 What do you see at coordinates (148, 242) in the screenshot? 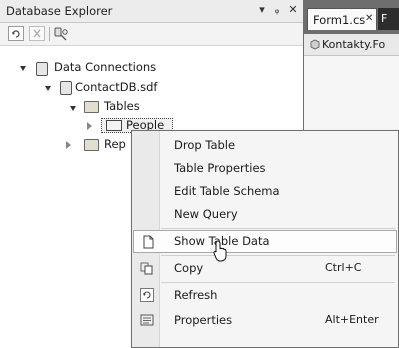
I see `table-data-icon` at bounding box center [148, 242].